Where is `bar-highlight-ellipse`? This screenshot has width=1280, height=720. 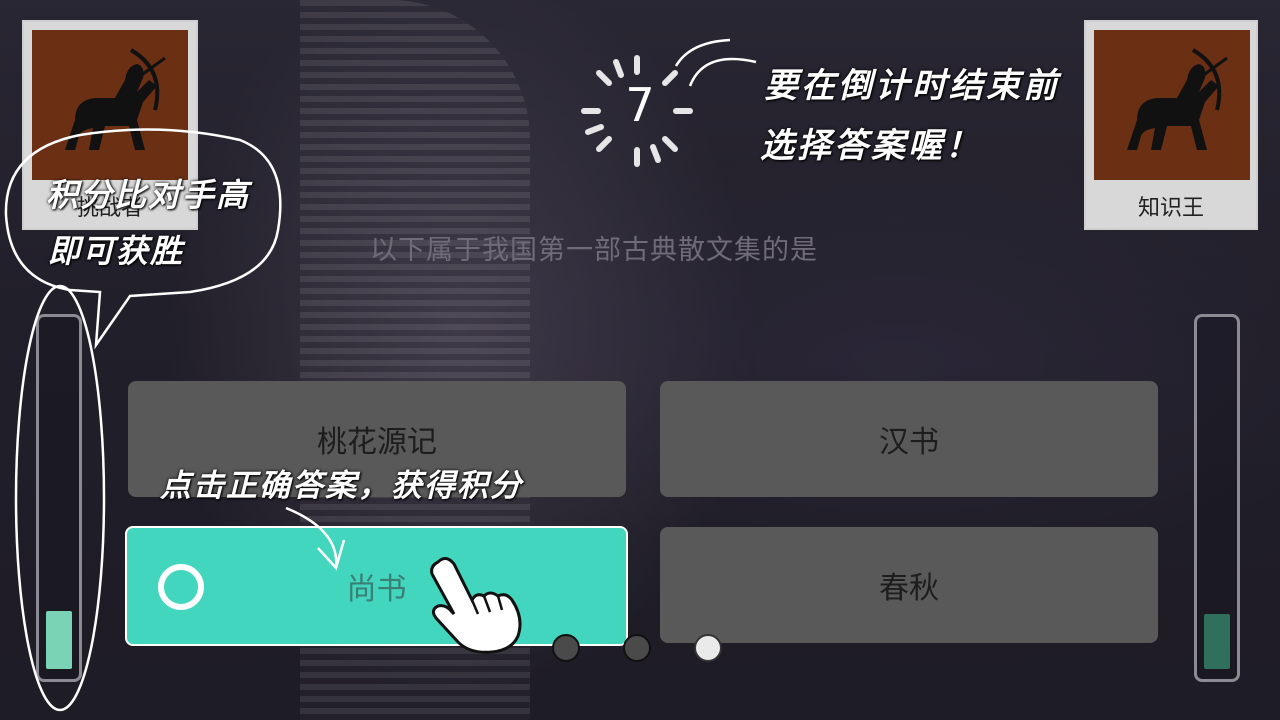 bar-highlight-ellipse is located at coordinates (60, 498).